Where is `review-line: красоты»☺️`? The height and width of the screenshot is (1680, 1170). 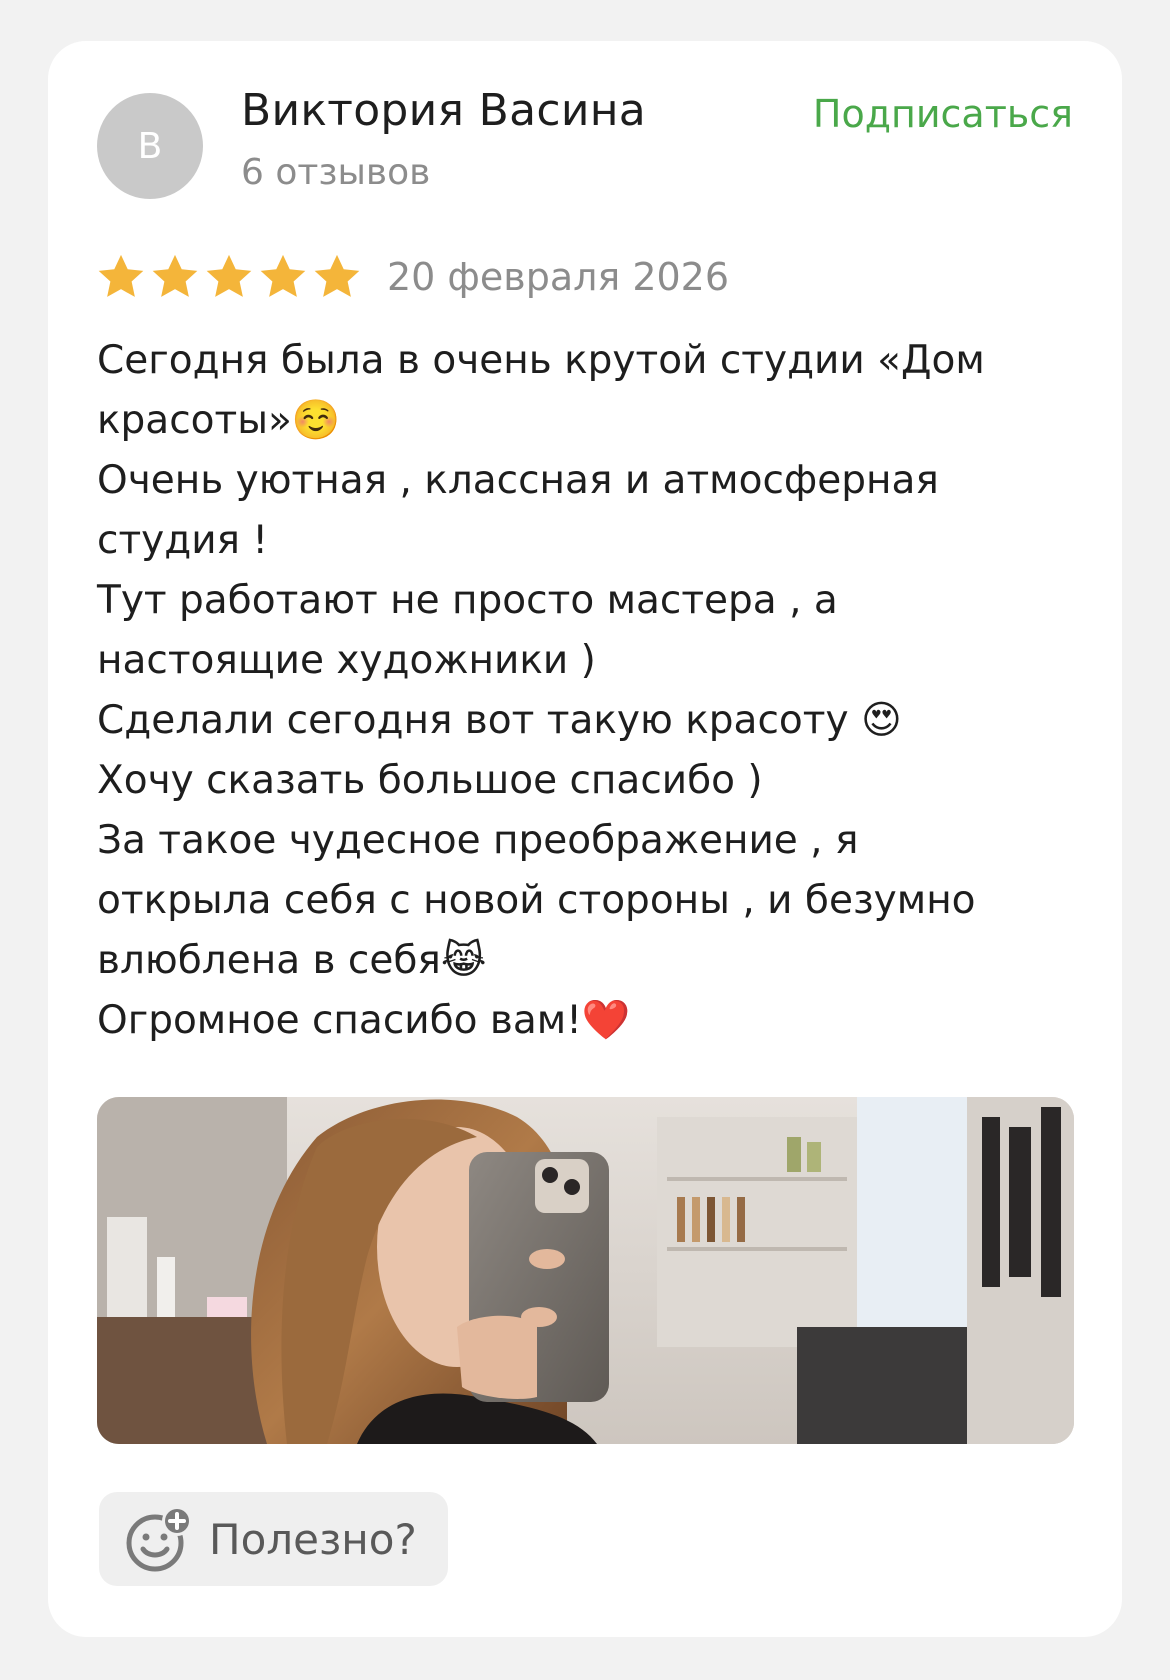 review-line: красоты»☺️ is located at coordinates (219, 420).